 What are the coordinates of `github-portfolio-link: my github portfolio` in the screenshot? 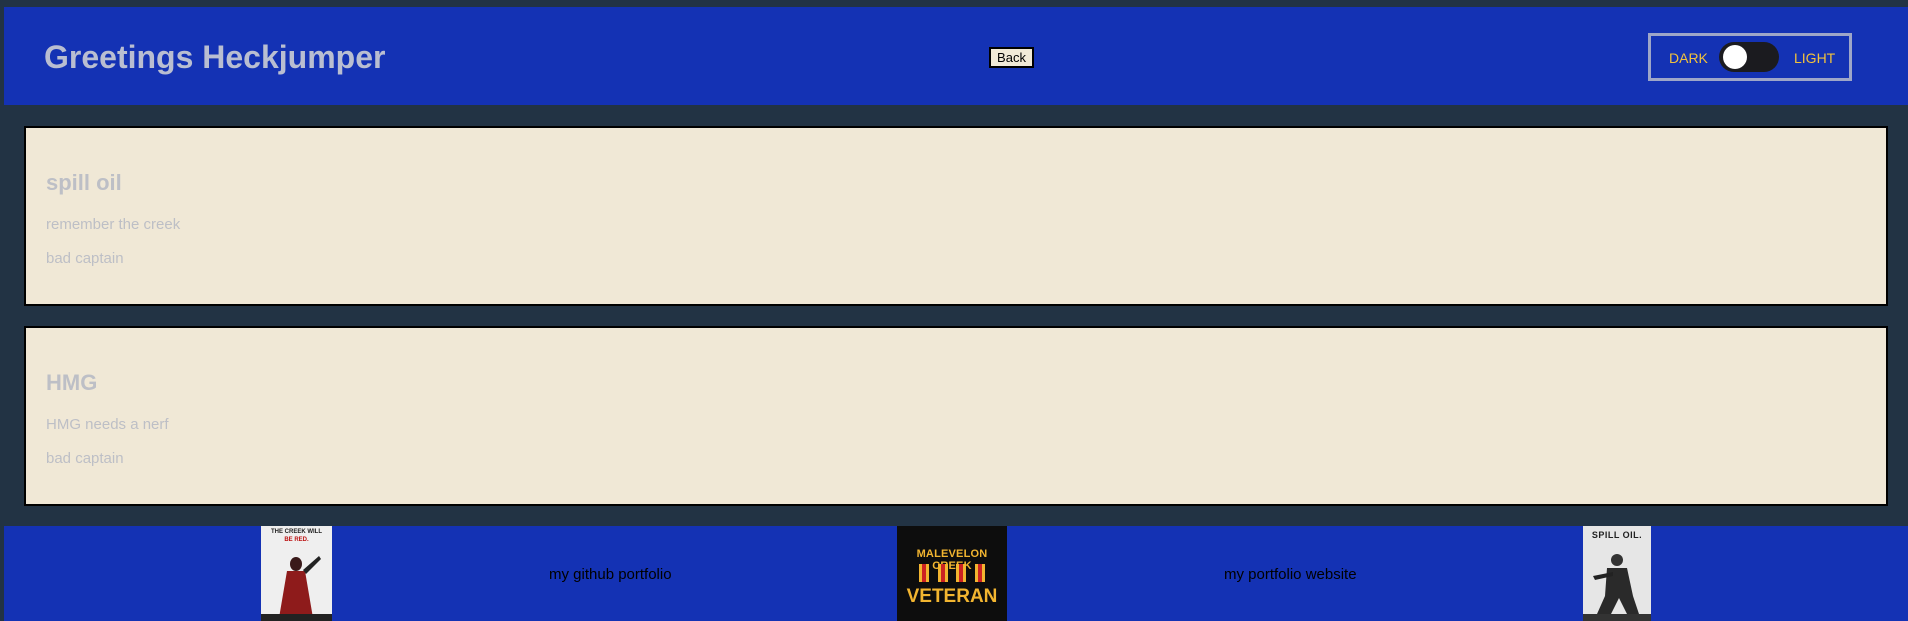 It's located at (610, 574).